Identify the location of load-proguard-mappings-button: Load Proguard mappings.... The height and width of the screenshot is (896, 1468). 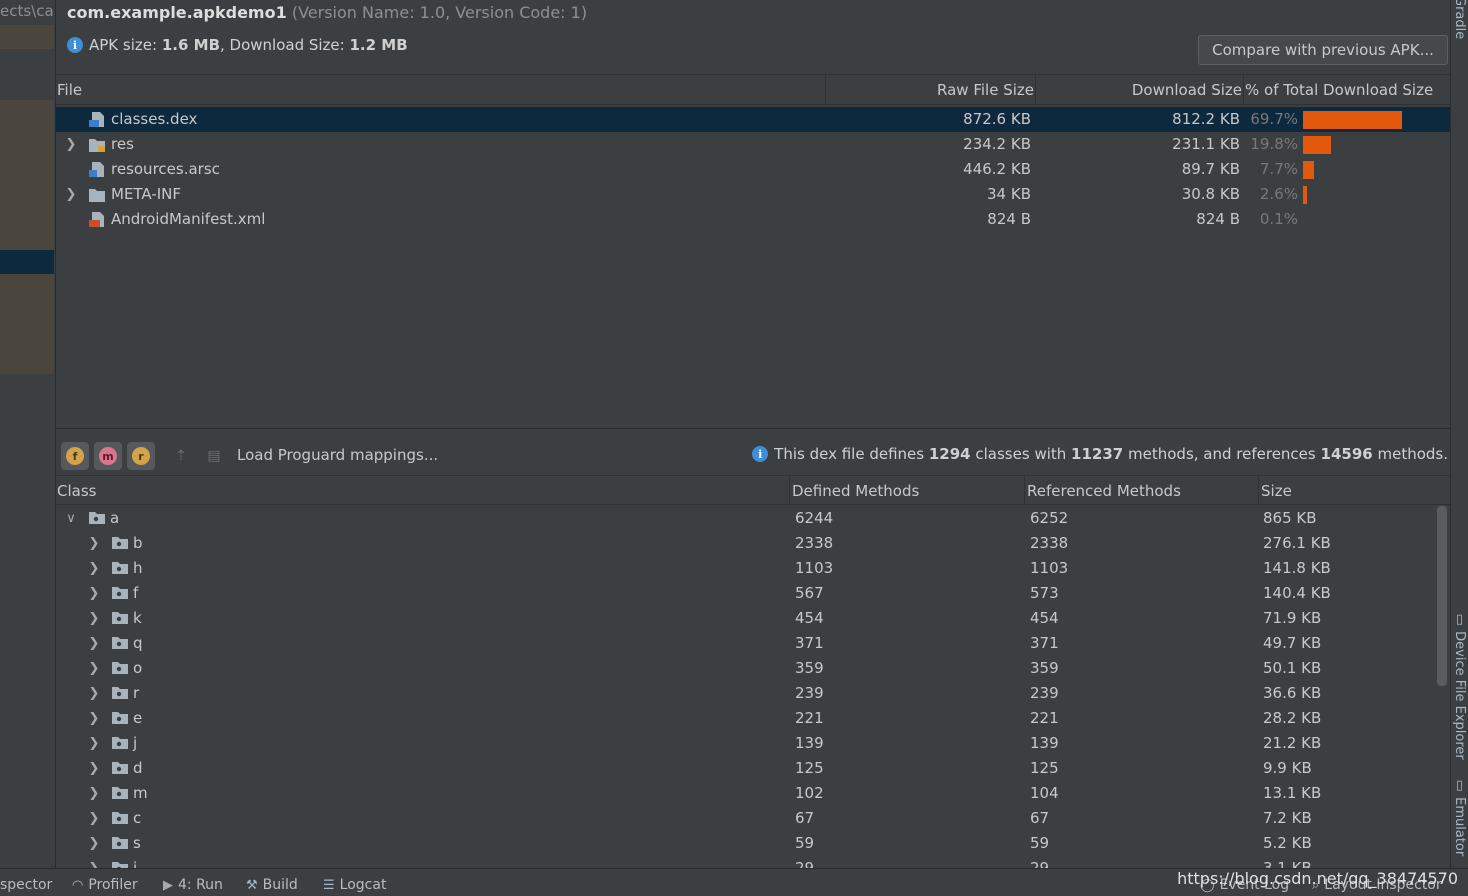
(337, 455).